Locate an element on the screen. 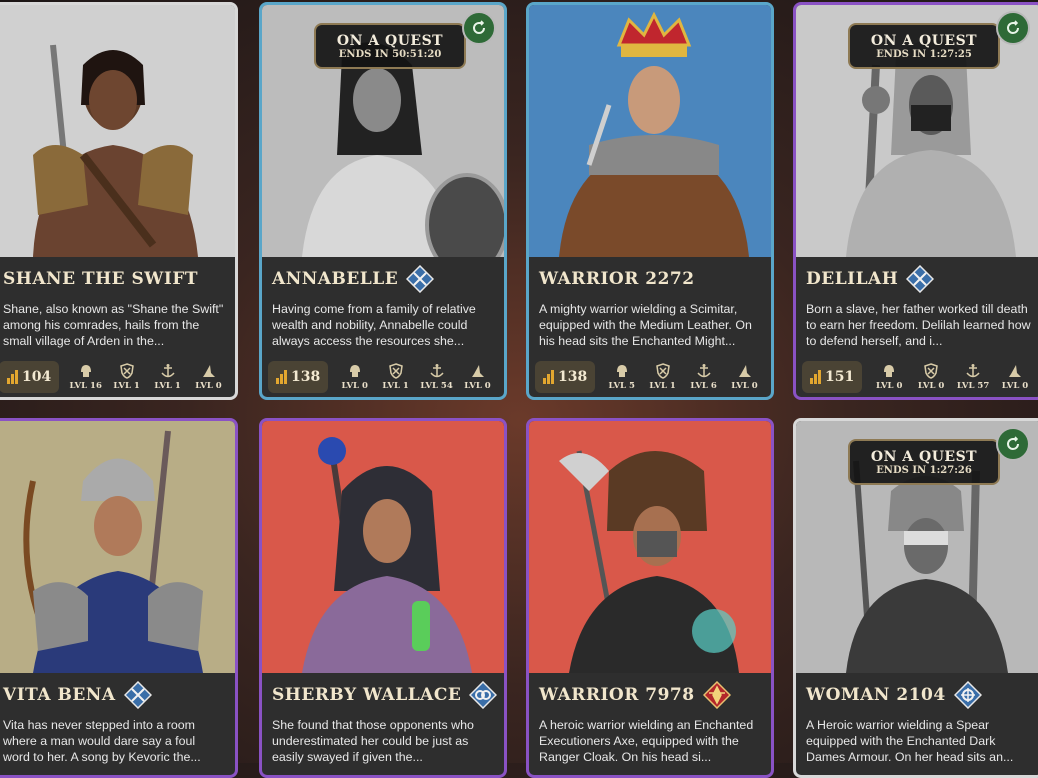 This screenshot has height=778, width=1038. hero-stats: 138 LVL 0 LVL 1 LVL 54 LVL 0 is located at coordinates (383, 376).